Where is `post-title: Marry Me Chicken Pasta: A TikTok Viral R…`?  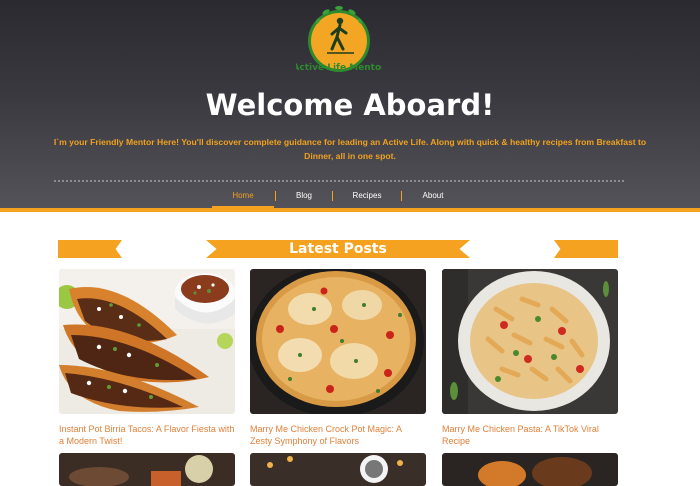 post-title: Marry Me Chicken Pasta: A TikTok Viral R… is located at coordinates (530, 435).